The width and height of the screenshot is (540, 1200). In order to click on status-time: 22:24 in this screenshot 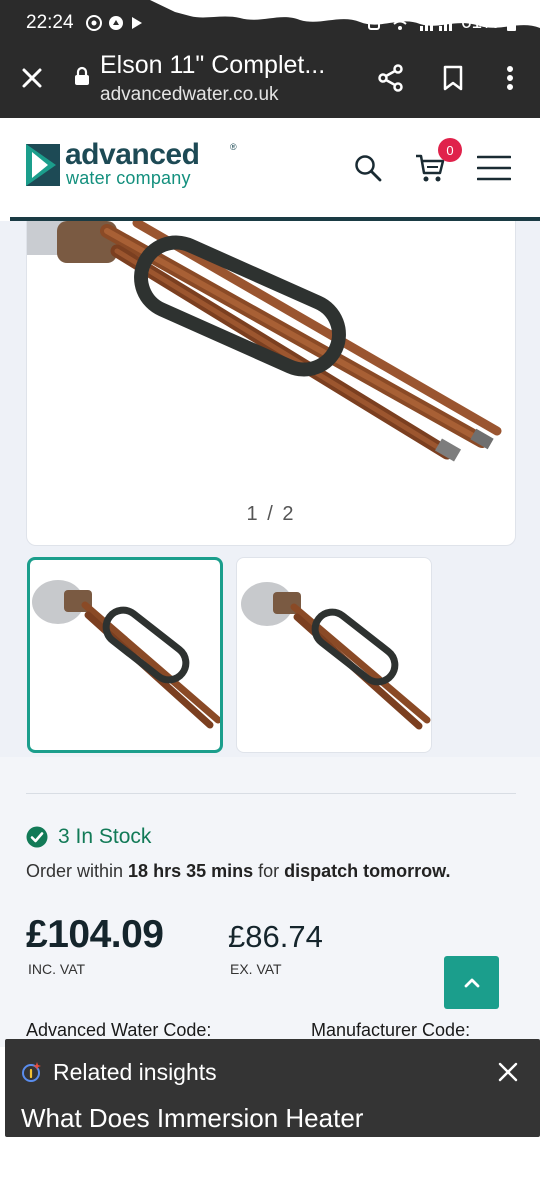, I will do `click(50, 22)`.